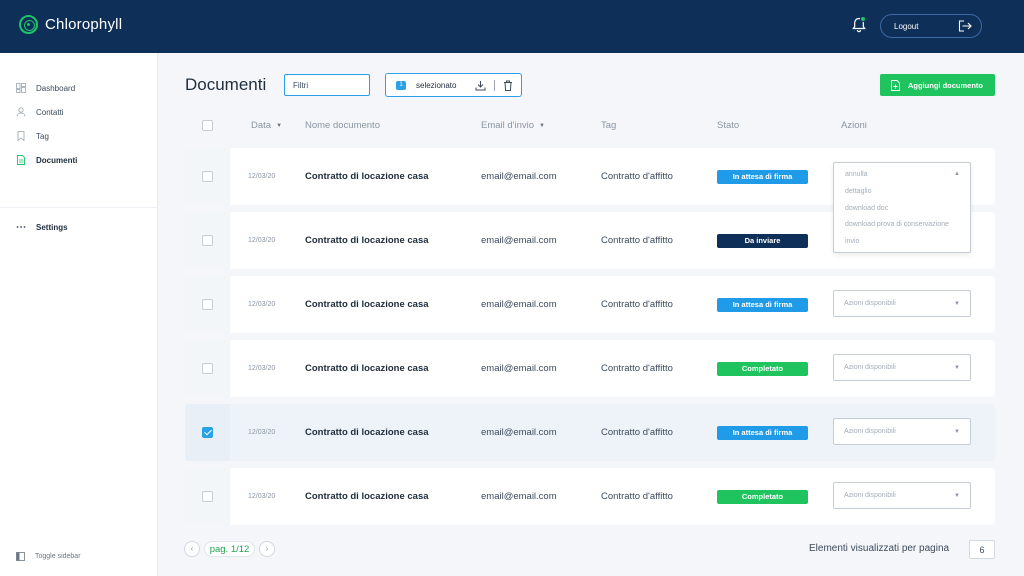 The height and width of the screenshot is (576, 1024). Describe the element at coordinates (508, 125) in the screenshot. I see `column-header-label: Email d'invio` at that location.